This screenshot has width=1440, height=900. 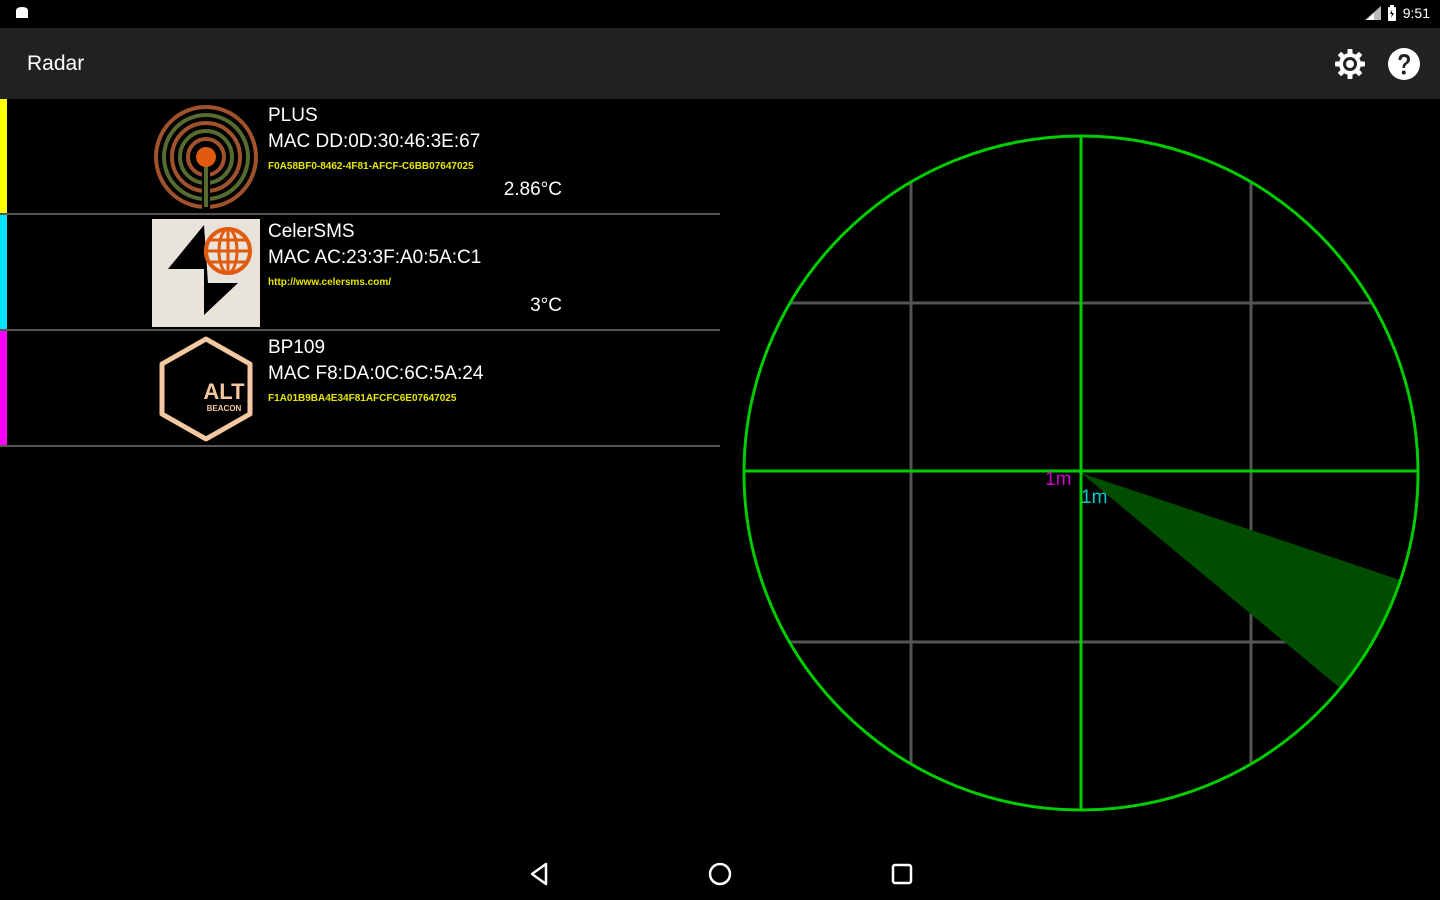 I want to click on battery-icon, so click(x=1391, y=13).